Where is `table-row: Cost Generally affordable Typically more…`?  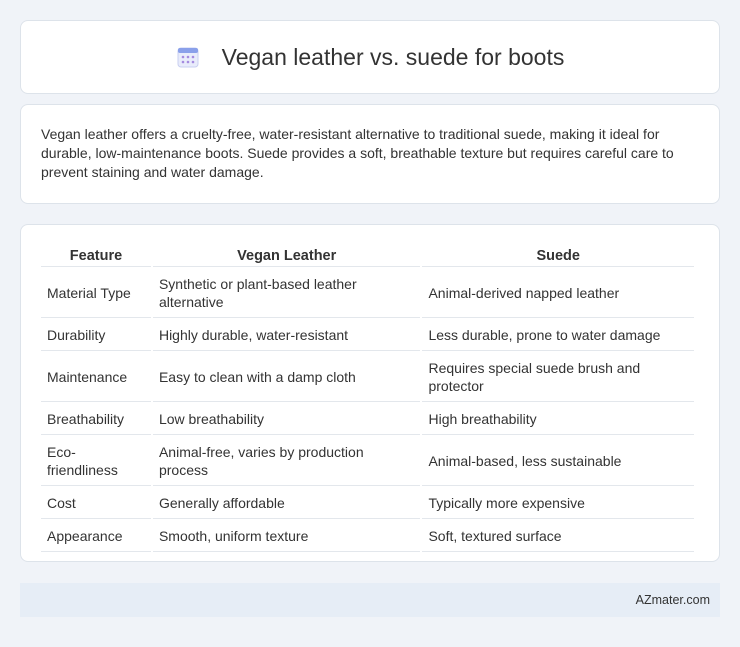
table-row: Cost Generally affordable Typically more… is located at coordinates (367, 503).